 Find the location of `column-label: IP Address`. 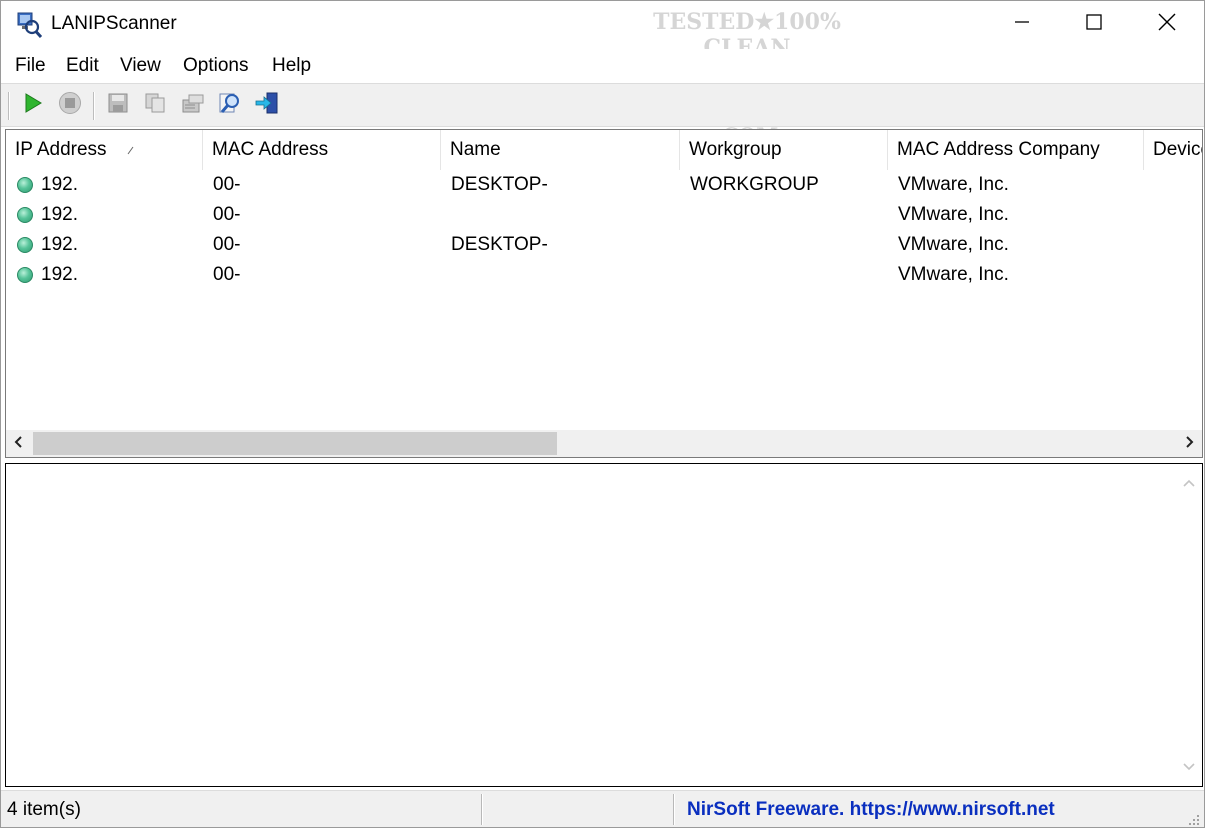

column-label: IP Address is located at coordinates (61, 149).